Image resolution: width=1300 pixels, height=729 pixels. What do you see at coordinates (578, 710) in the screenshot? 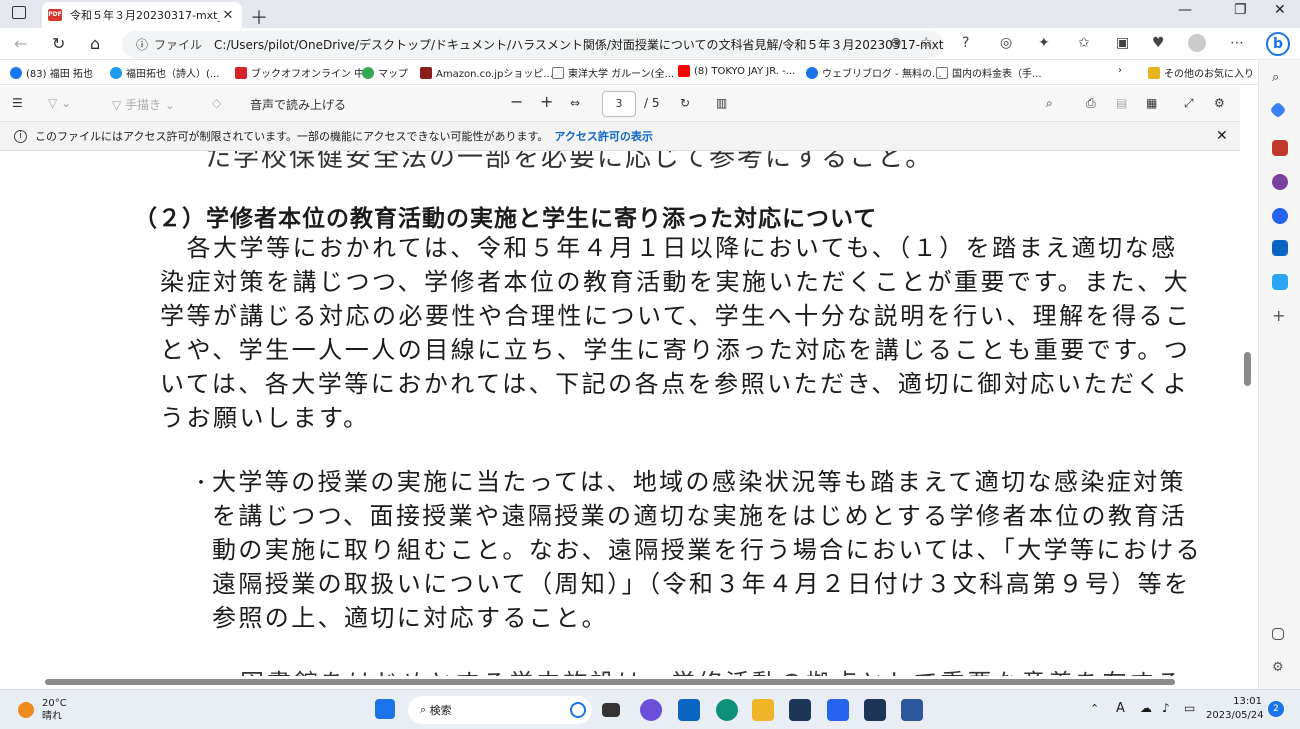
I see `bing-icon` at bounding box center [578, 710].